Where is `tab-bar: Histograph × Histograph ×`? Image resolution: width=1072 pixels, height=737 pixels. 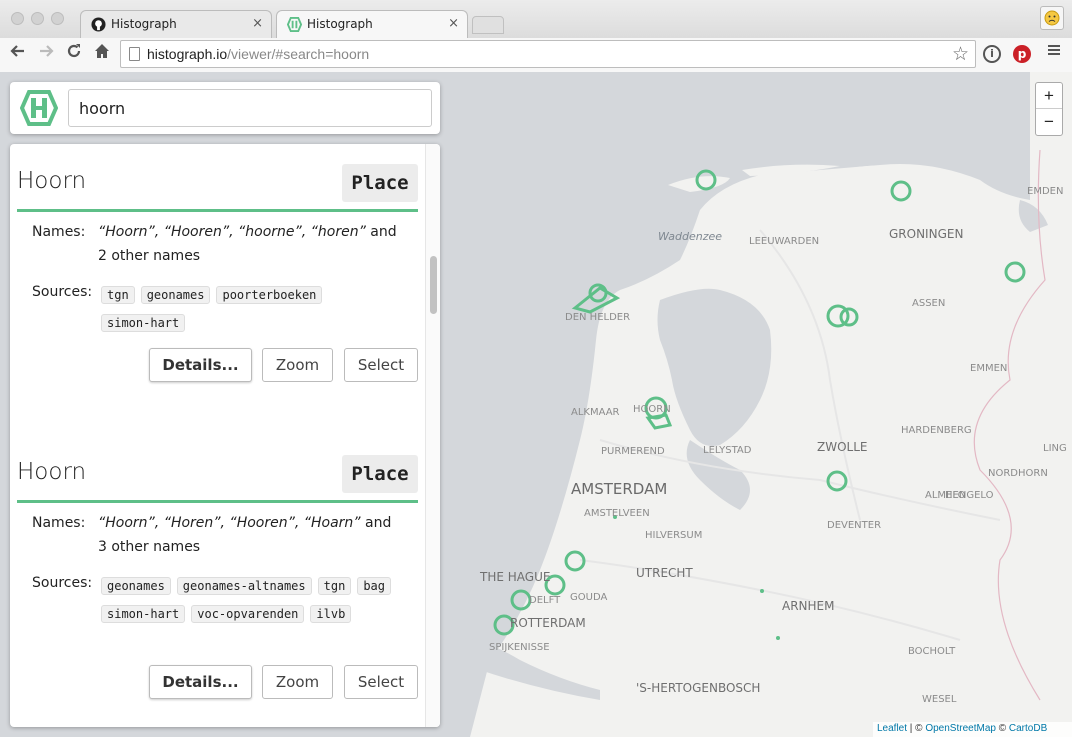 tab-bar: Histograph × Histograph × is located at coordinates (536, 19).